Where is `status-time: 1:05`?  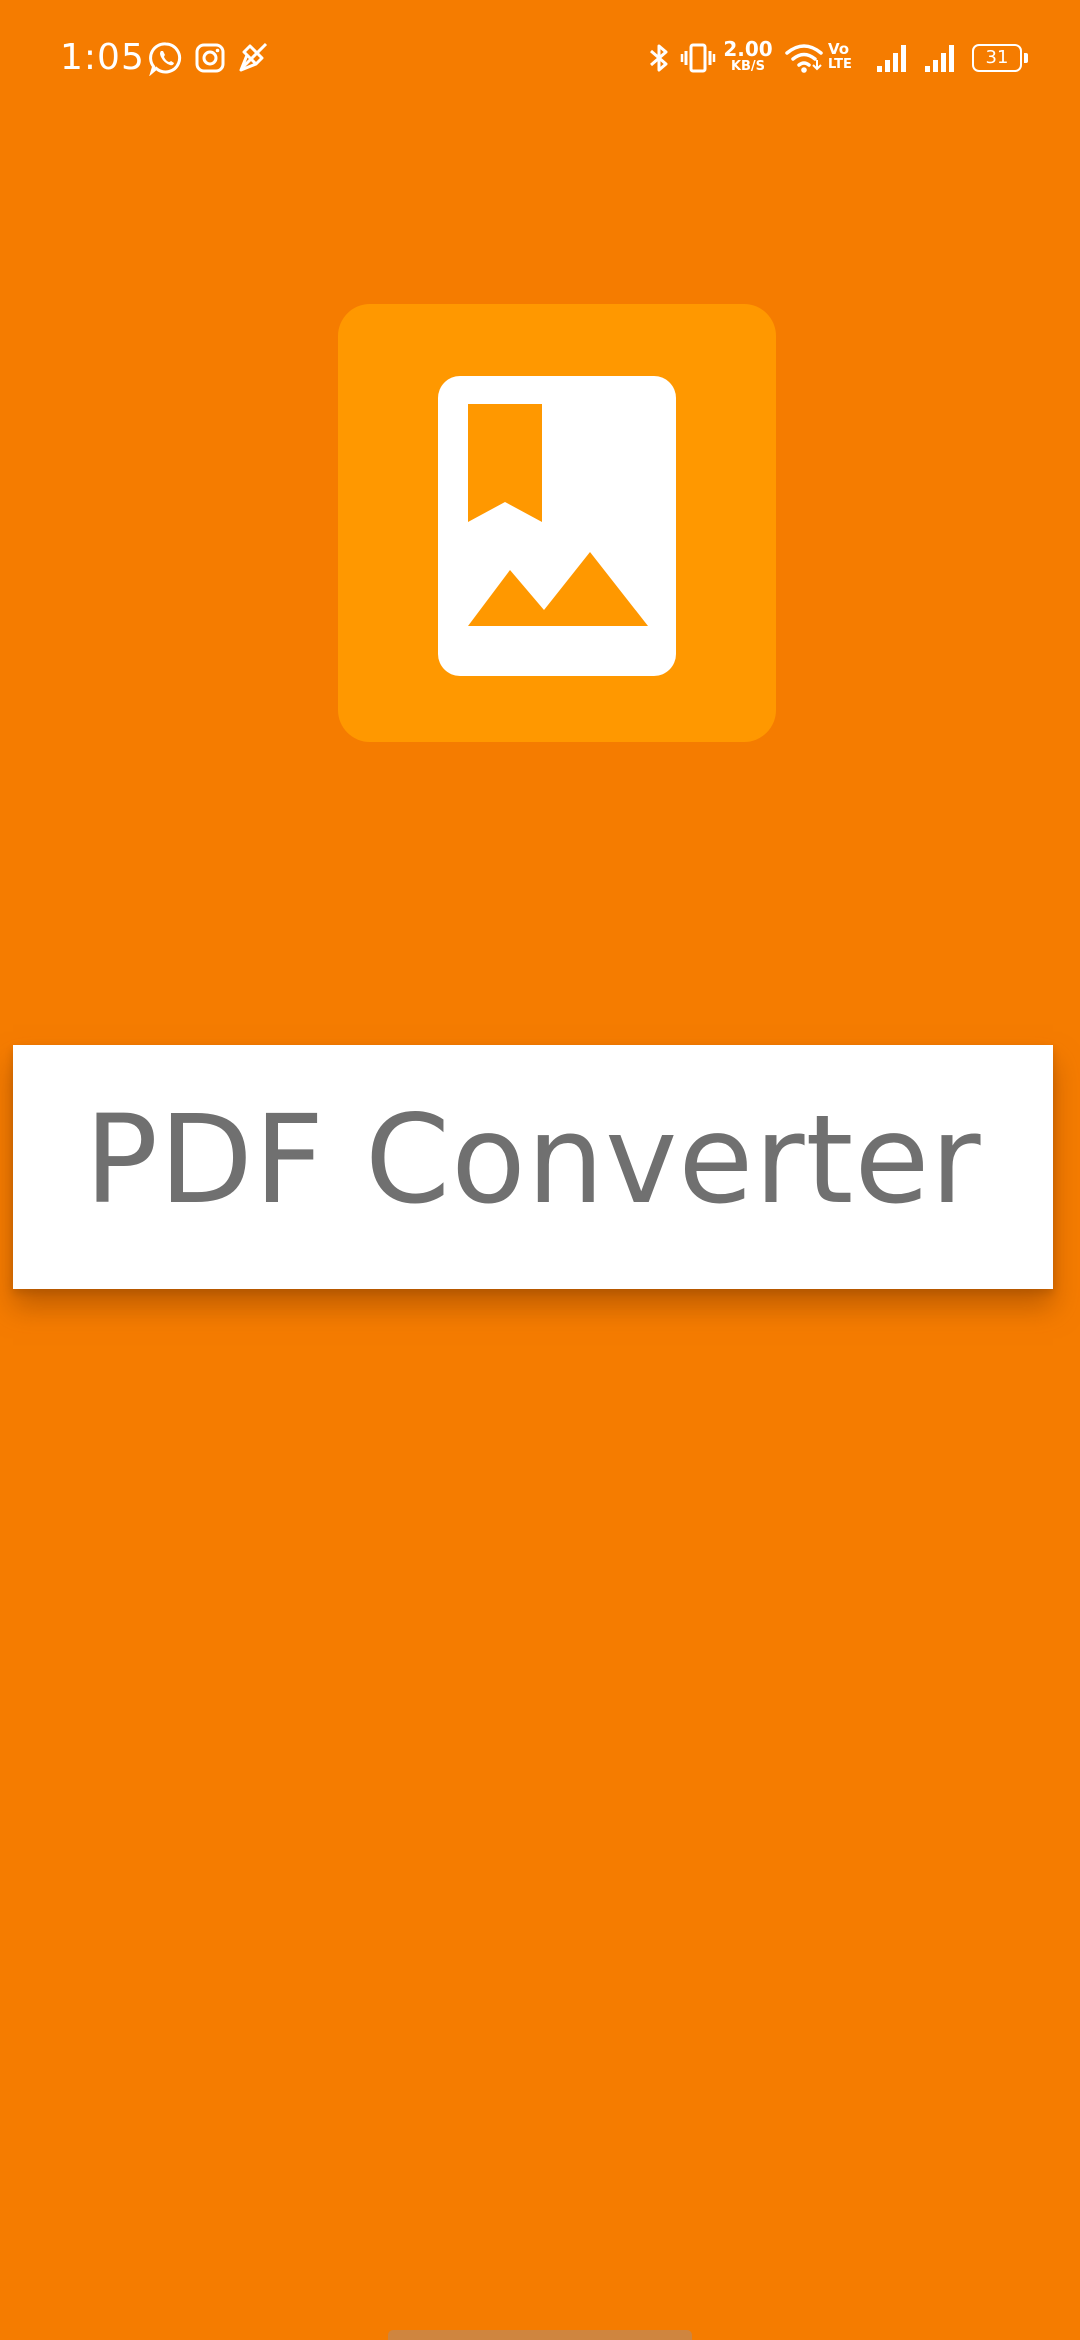 status-time: 1:05 is located at coordinates (102, 57).